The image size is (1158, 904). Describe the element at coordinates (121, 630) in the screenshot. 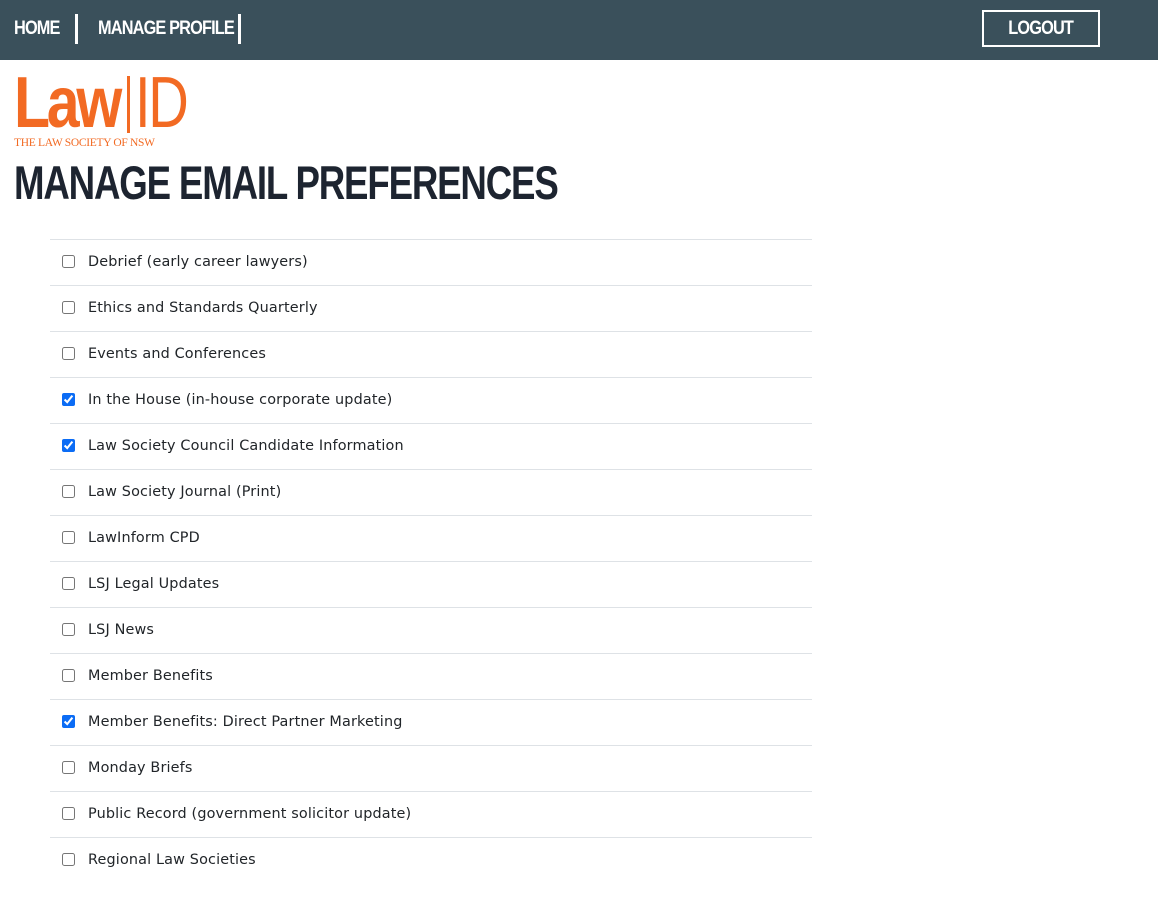

I see `preference-label: LSJ News` at that location.